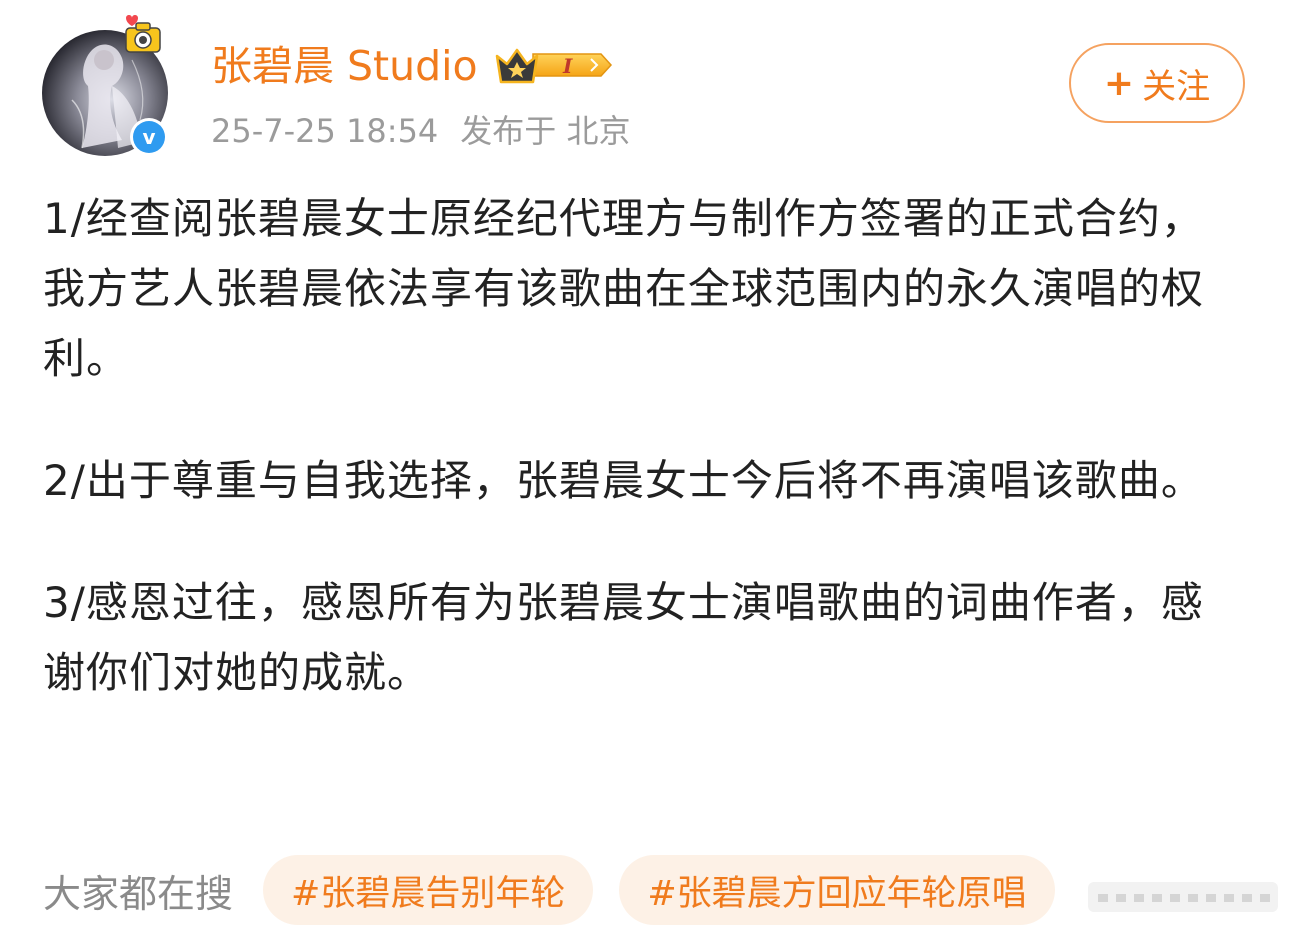 The width and height of the screenshot is (1290, 929). Describe the element at coordinates (553, 65) in the screenshot. I see `crown-badge-icon: I` at that location.